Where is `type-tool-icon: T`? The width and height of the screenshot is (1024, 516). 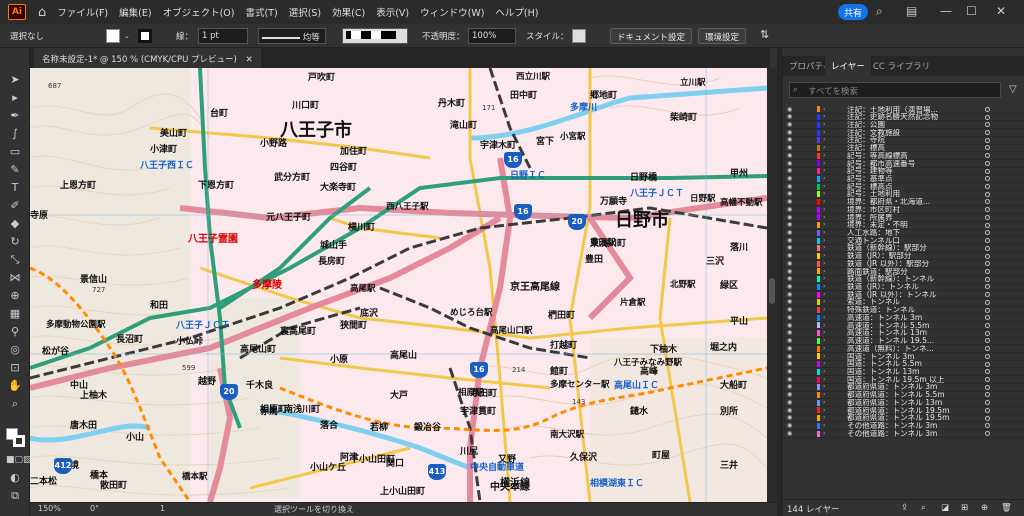 type-tool-icon: T is located at coordinates (15, 188).